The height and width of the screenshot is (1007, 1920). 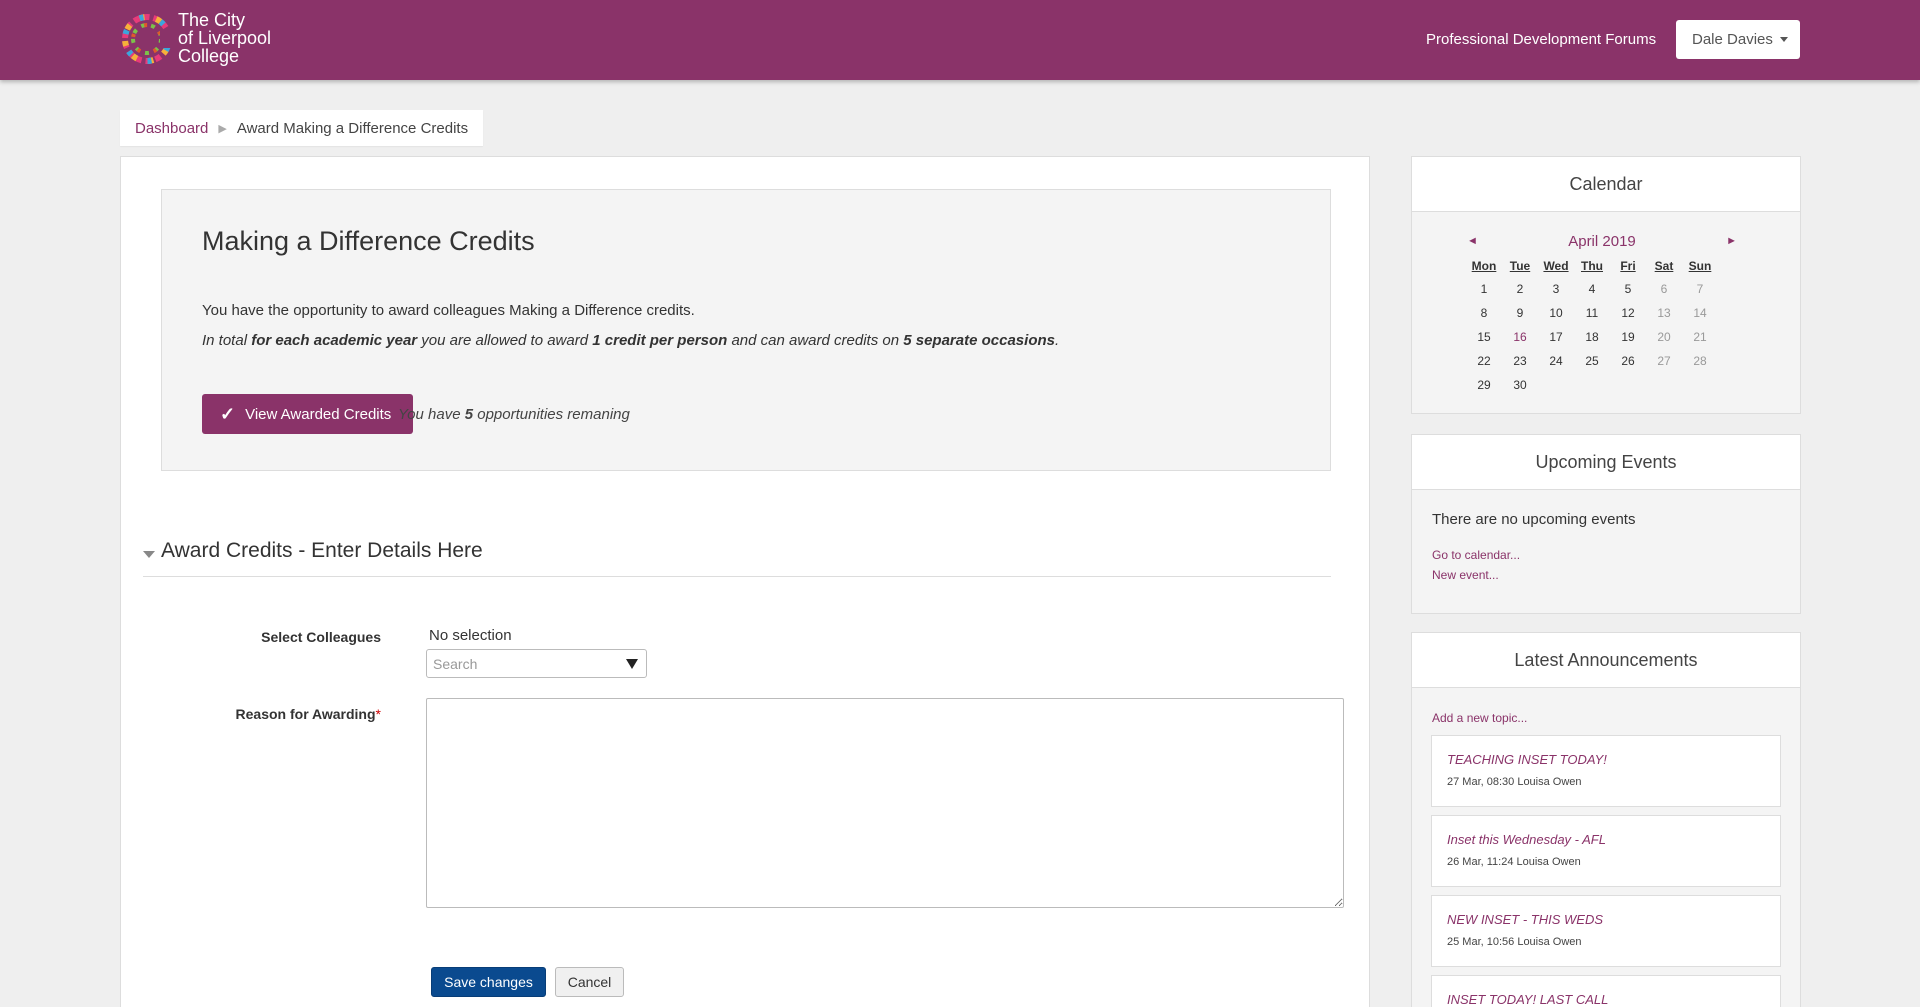 What do you see at coordinates (660, 340) in the screenshot?
I see `rules-emphasis: 1 credit per person` at bounding box center [660, 340].